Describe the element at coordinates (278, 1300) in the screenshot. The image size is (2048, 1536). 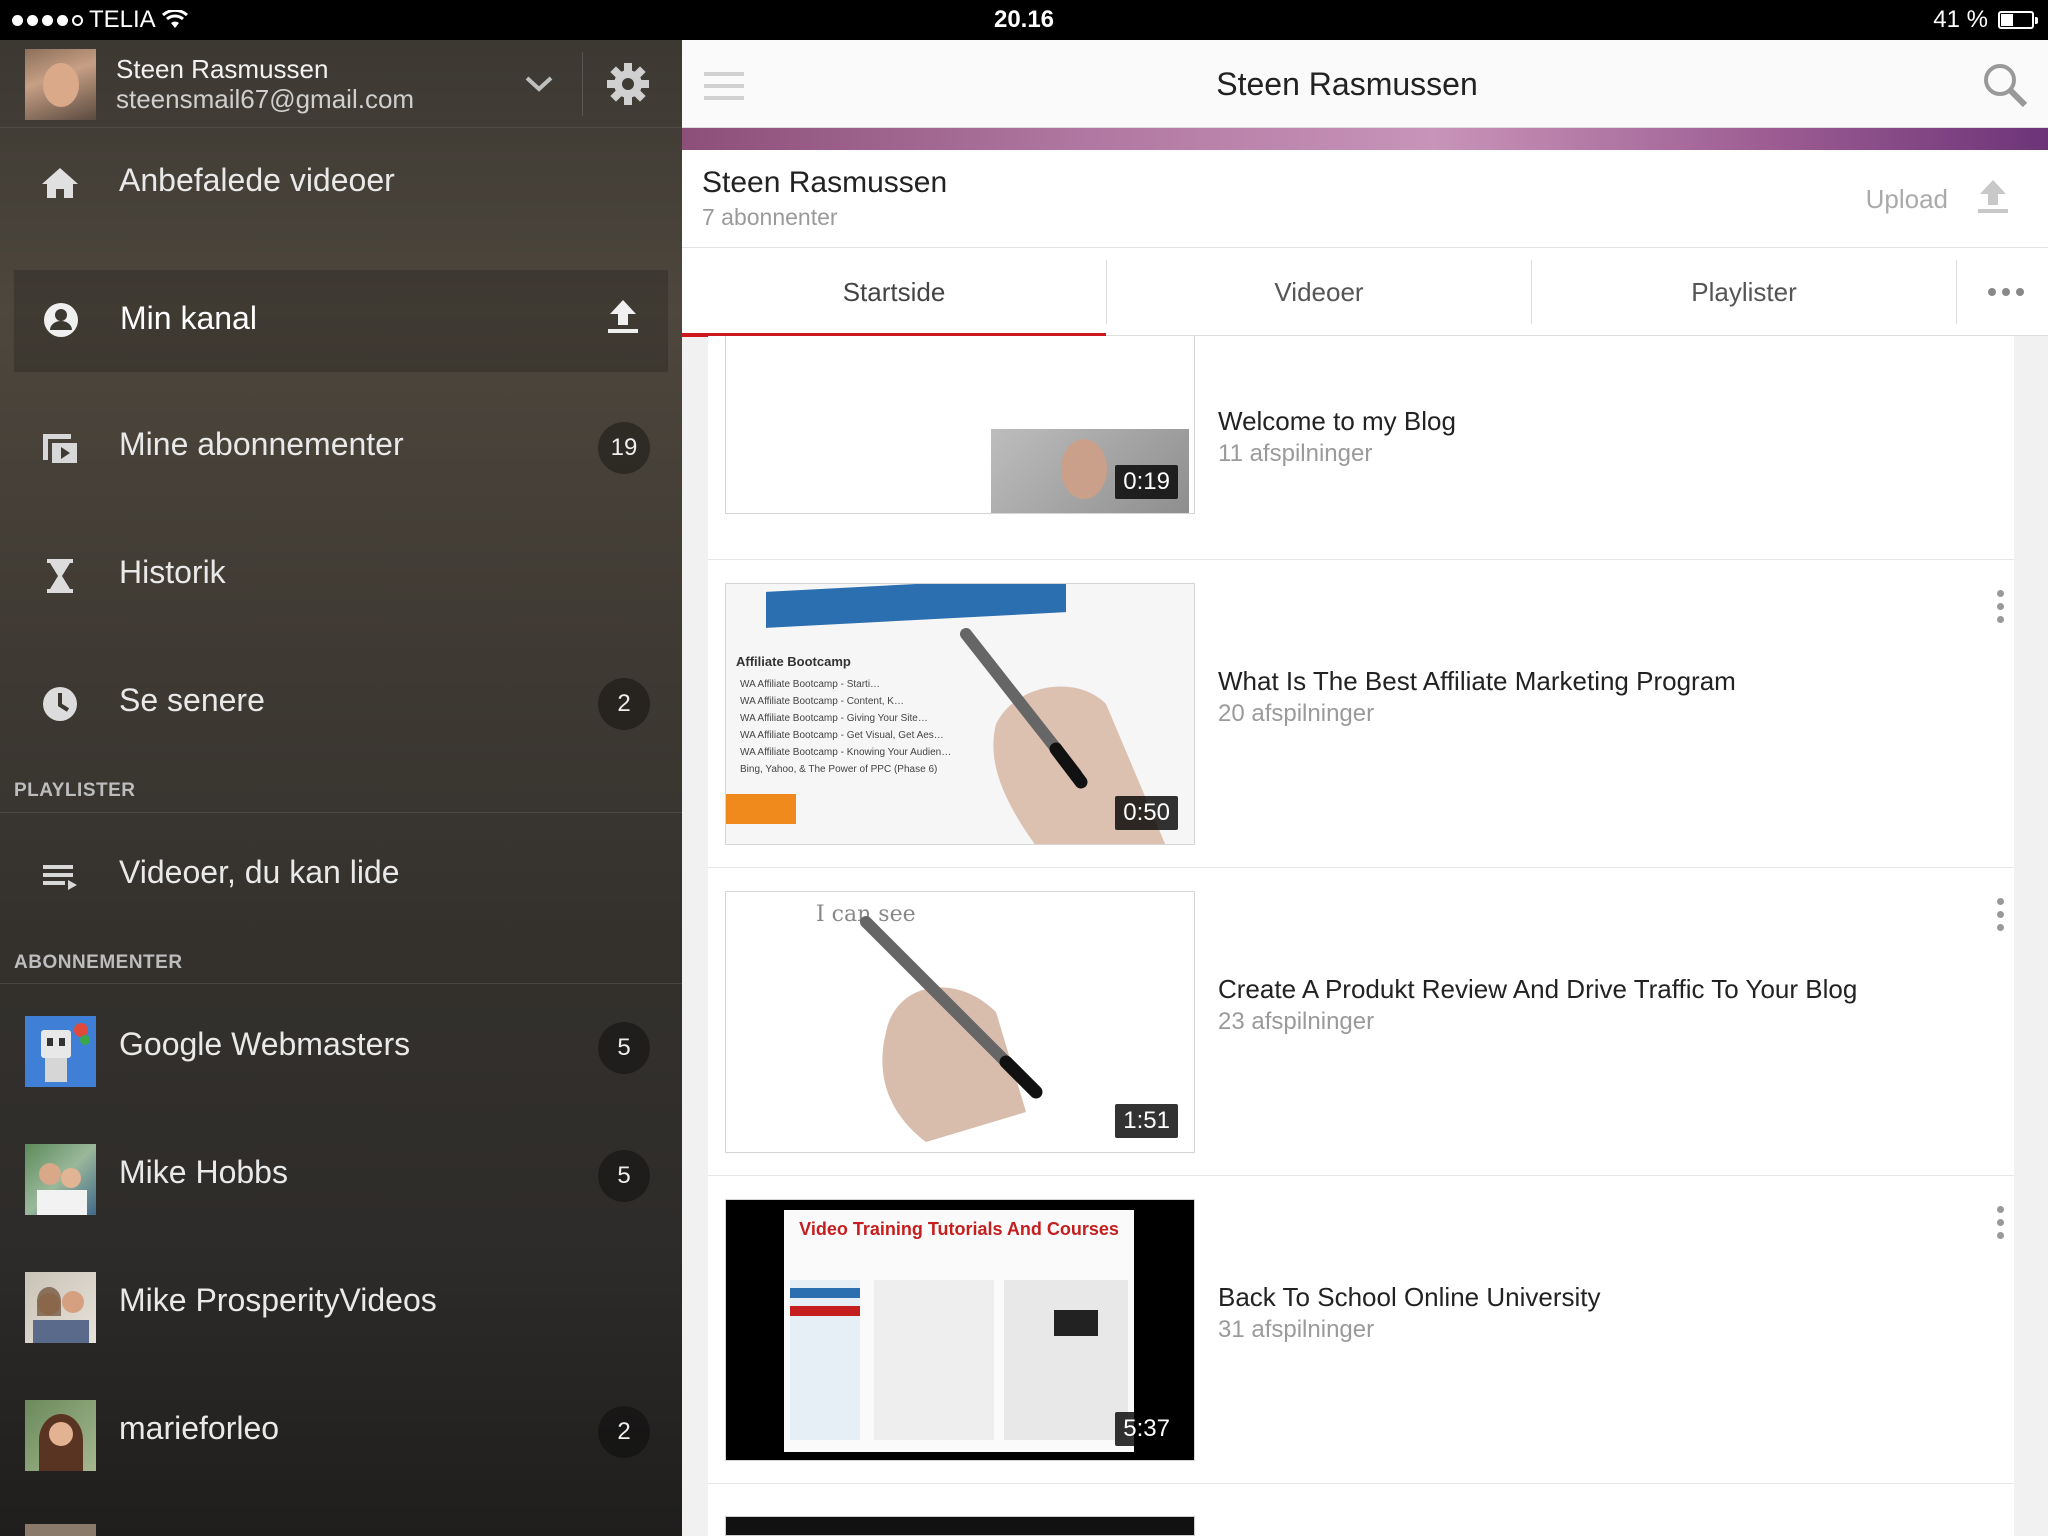
I see `subscription-label: Mike ProsperityVideos` at that location.